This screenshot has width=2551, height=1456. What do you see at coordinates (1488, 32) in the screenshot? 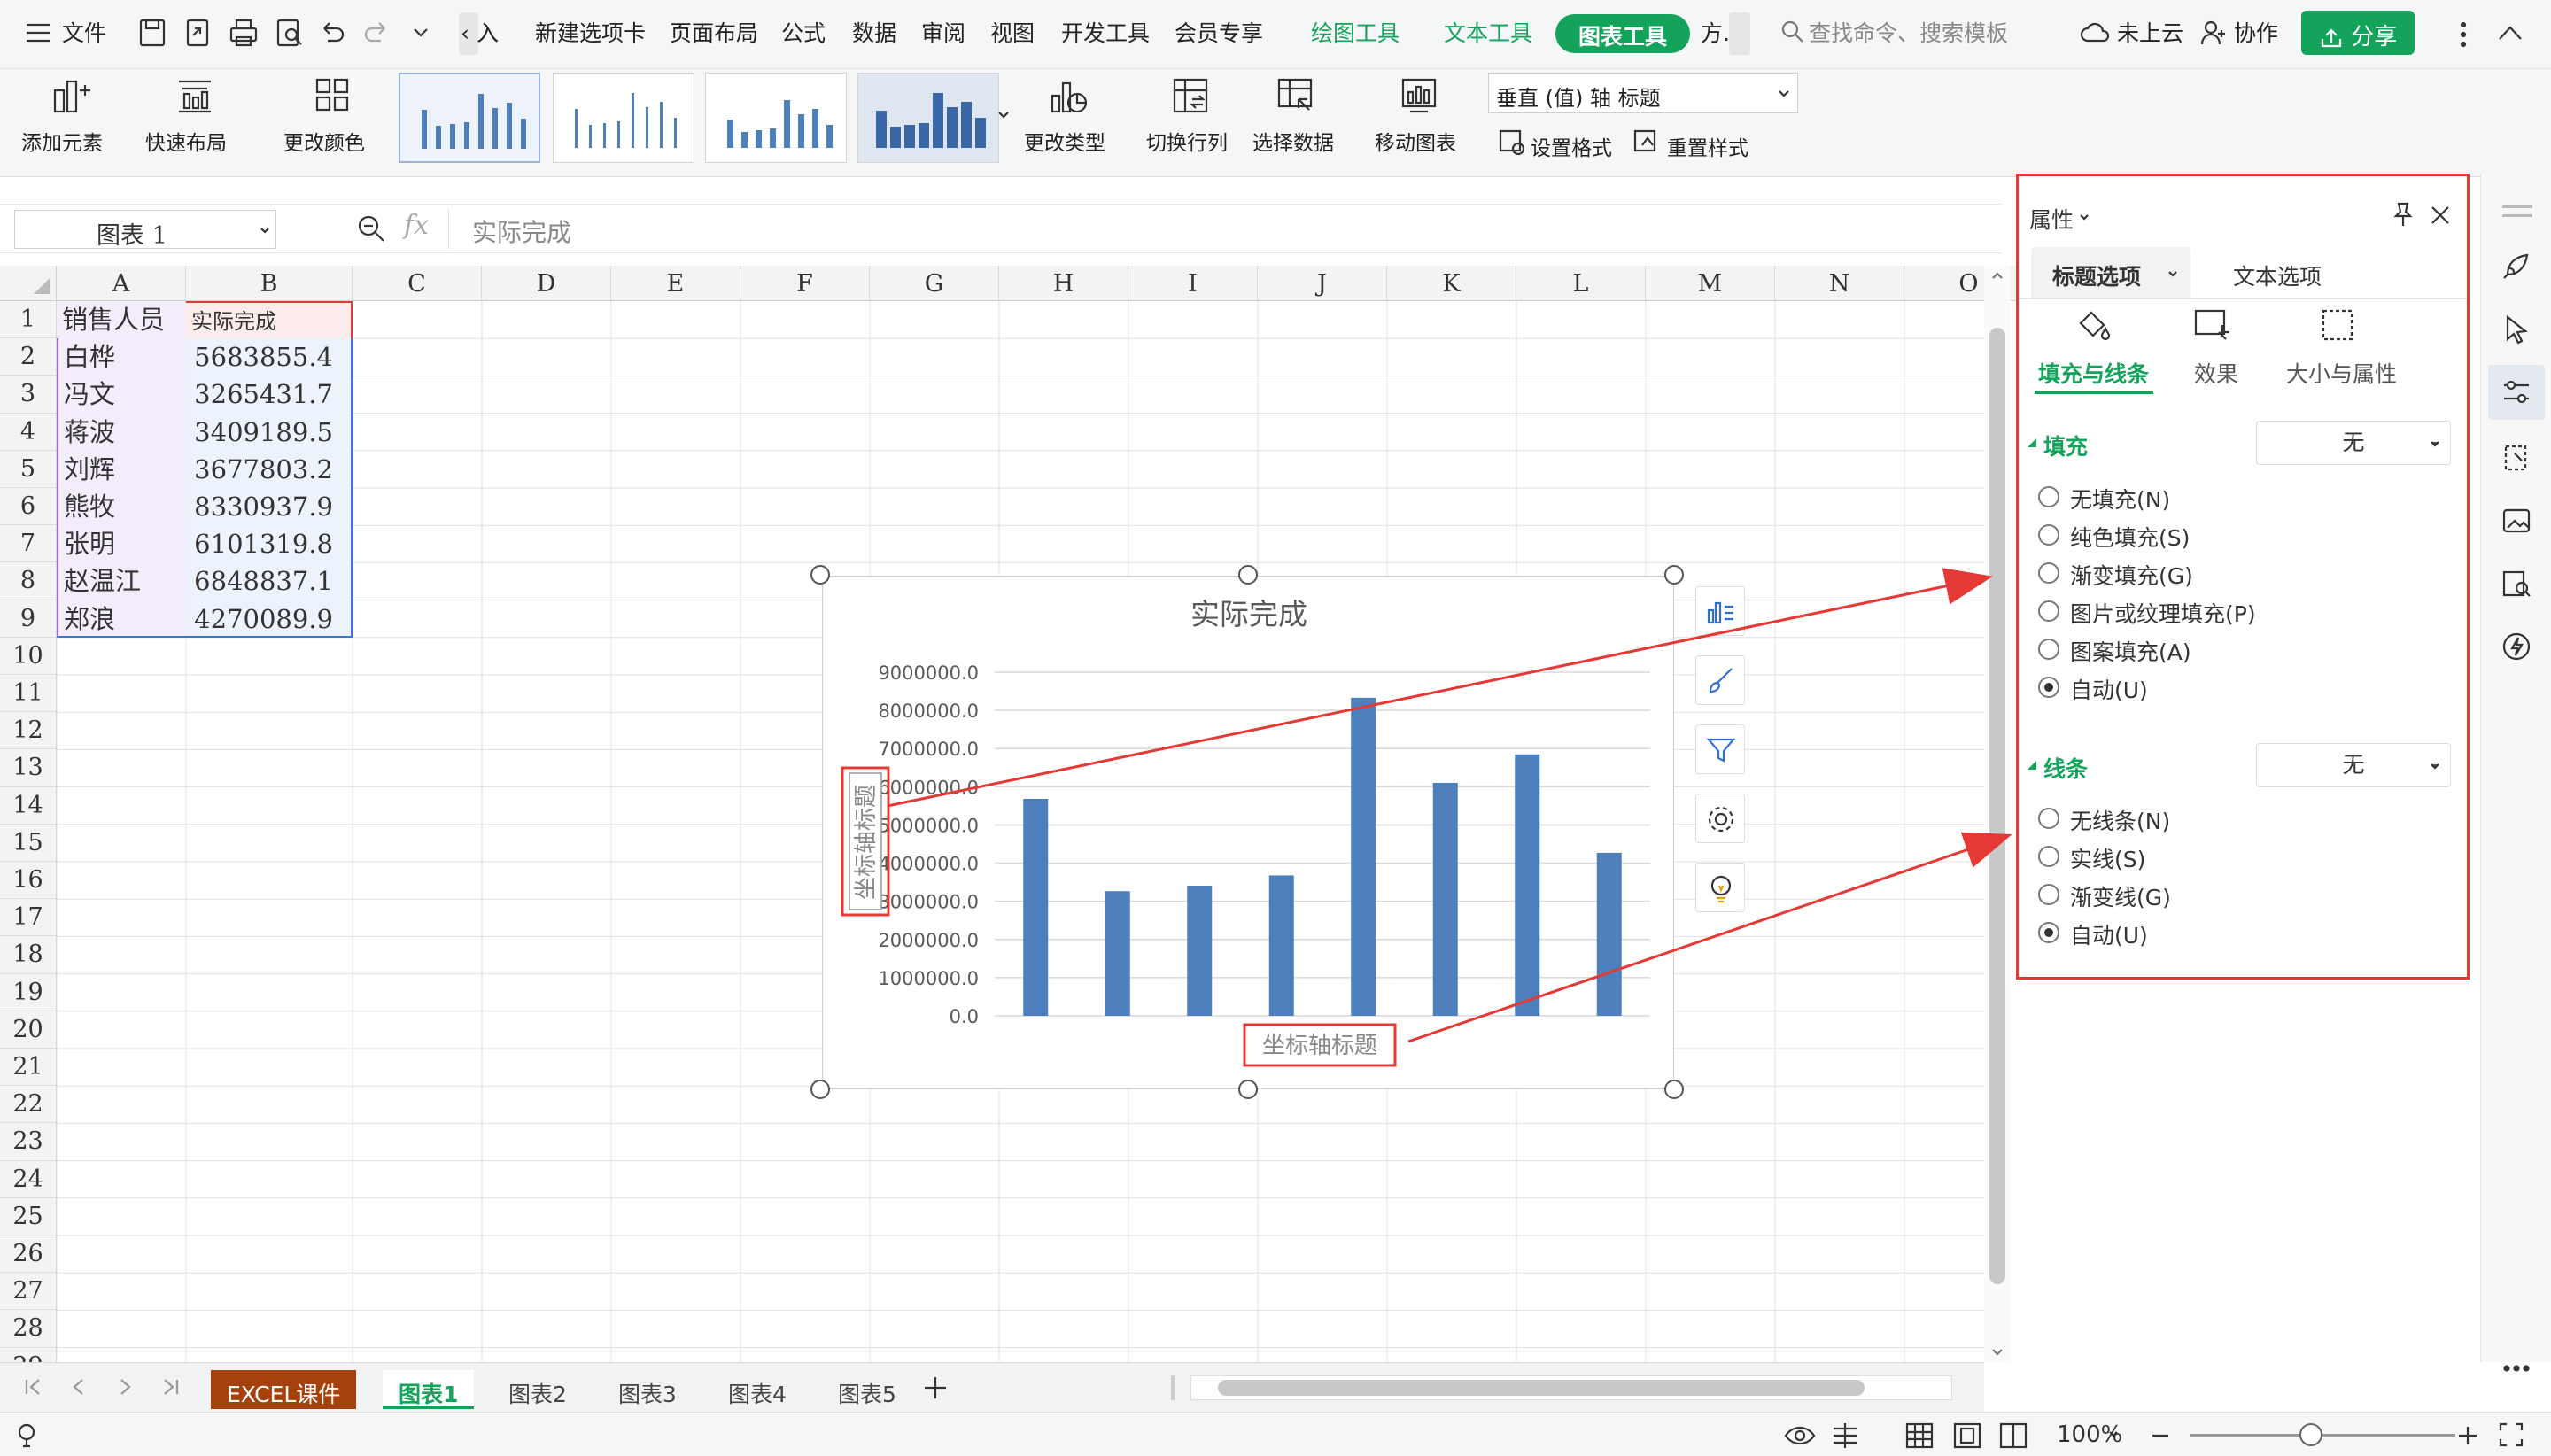
I see `menu-tab-text-tools: 文本工具` at bounding box center [1488, 32].